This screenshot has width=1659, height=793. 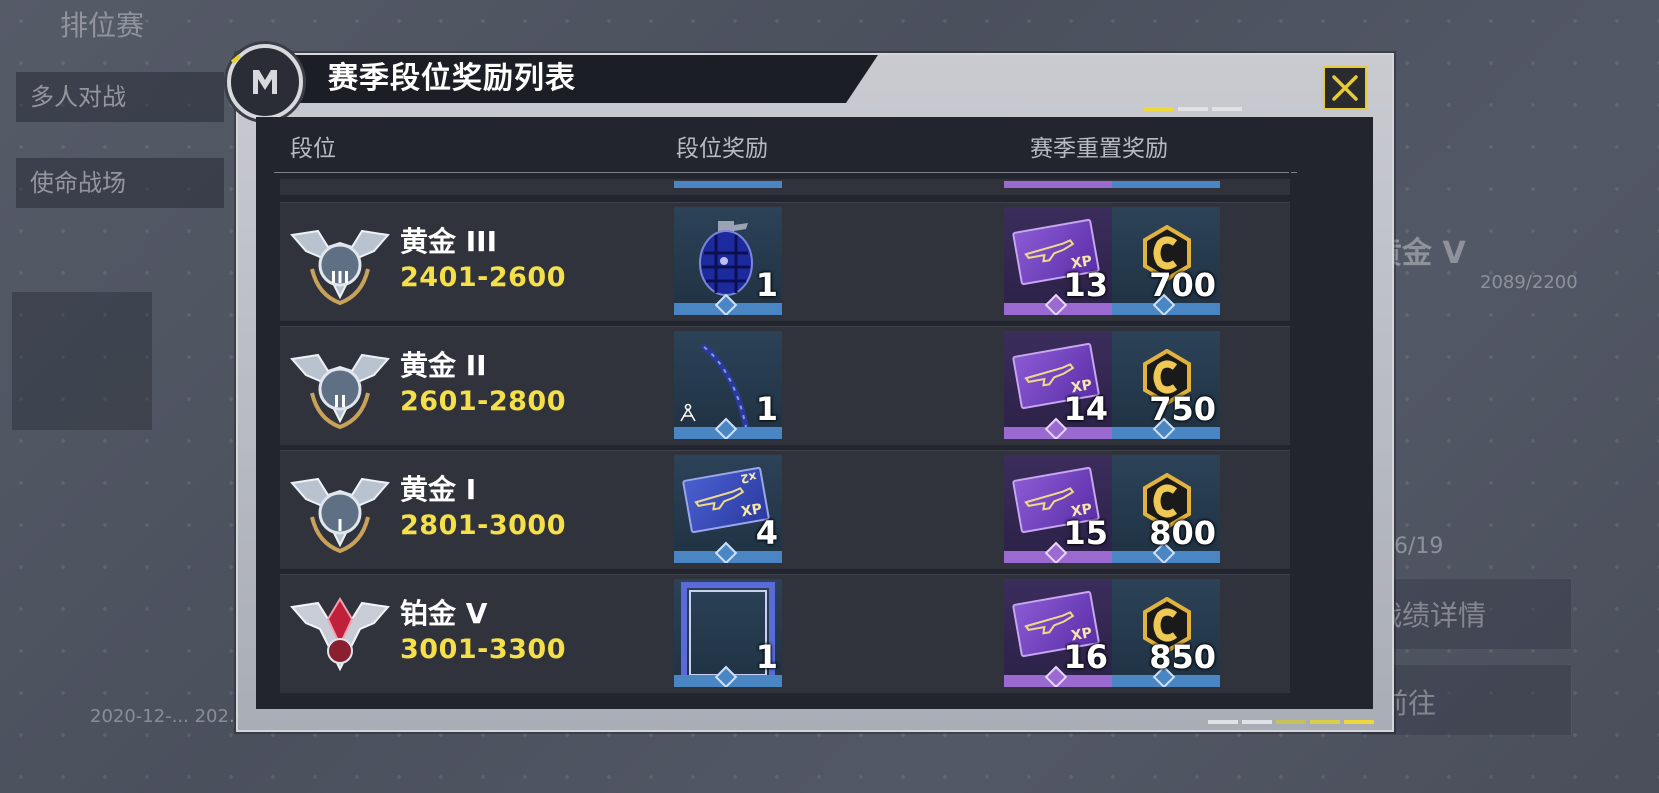 What do you see at coordinates (722, 149) in the screenshot?
I see `header-rank-reward: 段位奖励` at bounding box center [722, 149].